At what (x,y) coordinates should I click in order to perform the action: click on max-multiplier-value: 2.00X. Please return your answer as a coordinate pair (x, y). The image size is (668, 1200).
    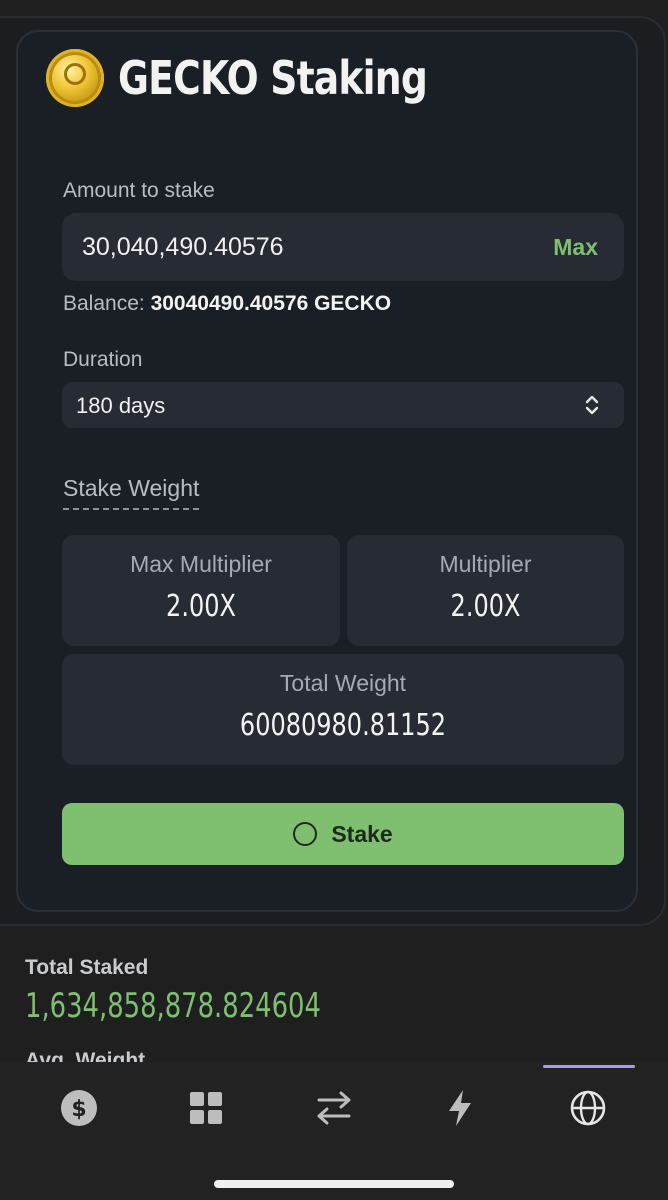
    Looking at the image, I should click on (201, 606).